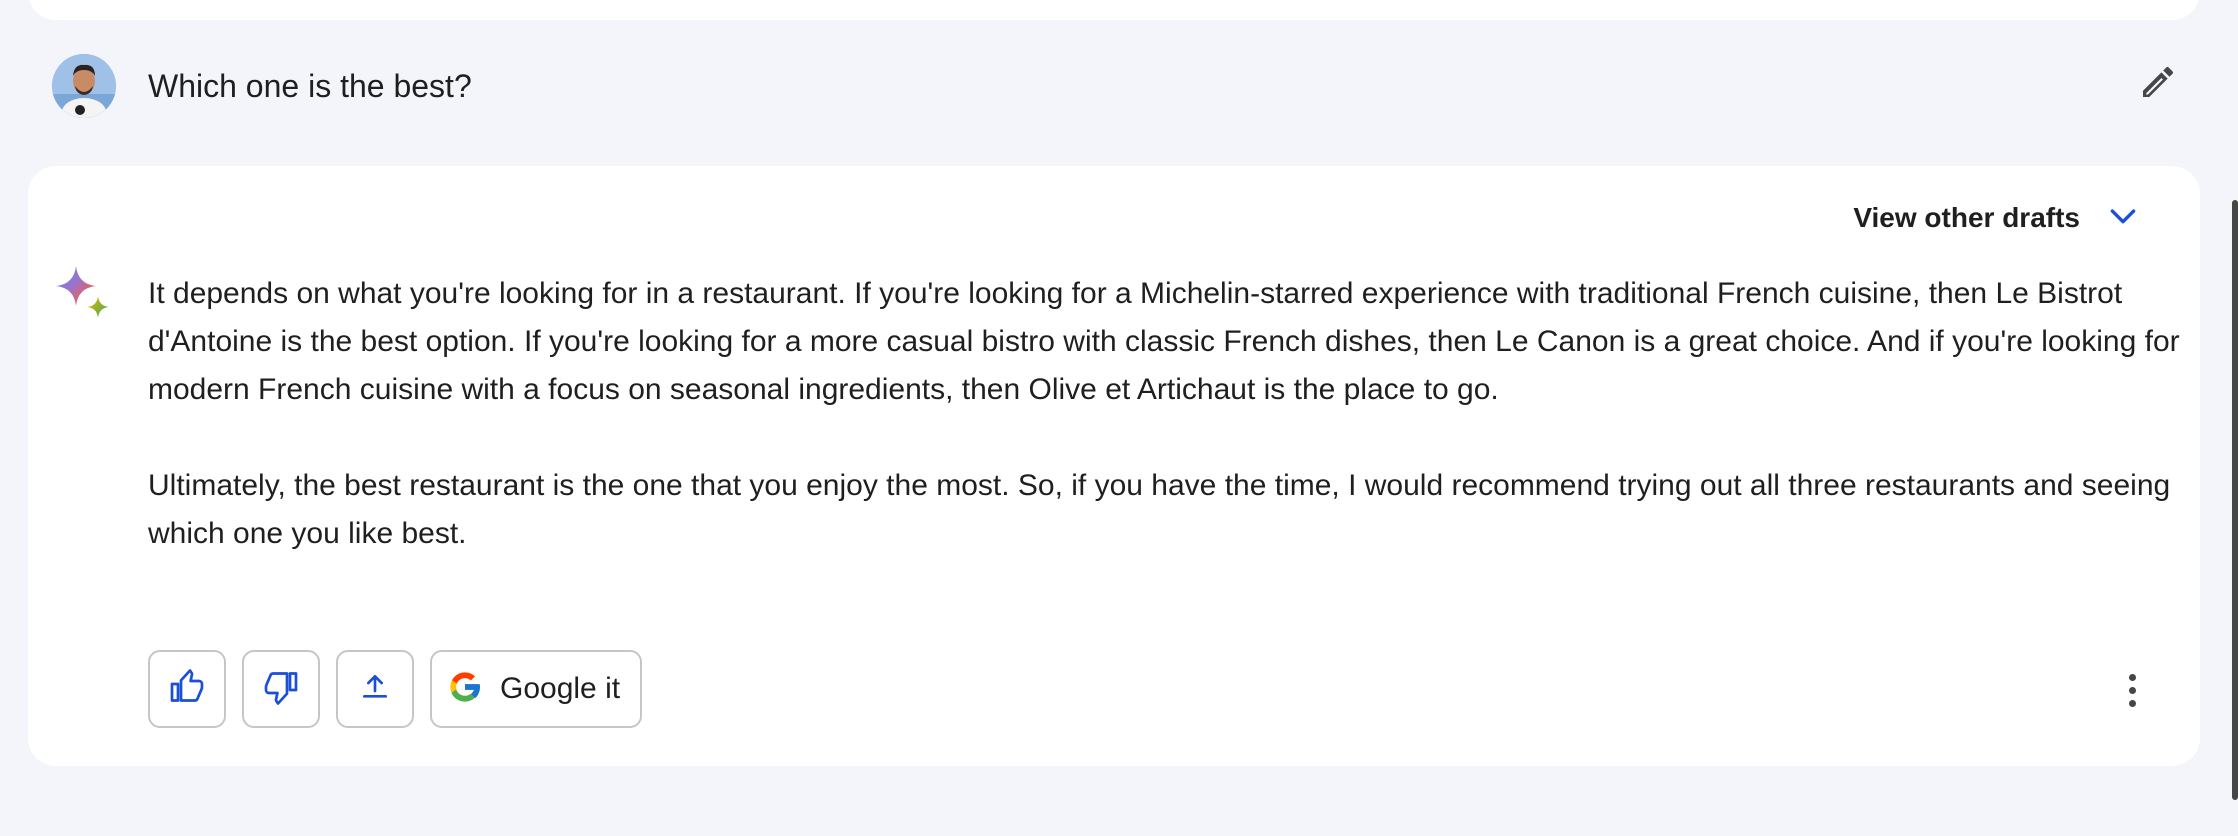  What do you see at coordinates (310, 86) in the screenshot?
I see `user-prompt-text: Which one is the best?` at bounding box center [310, 86].